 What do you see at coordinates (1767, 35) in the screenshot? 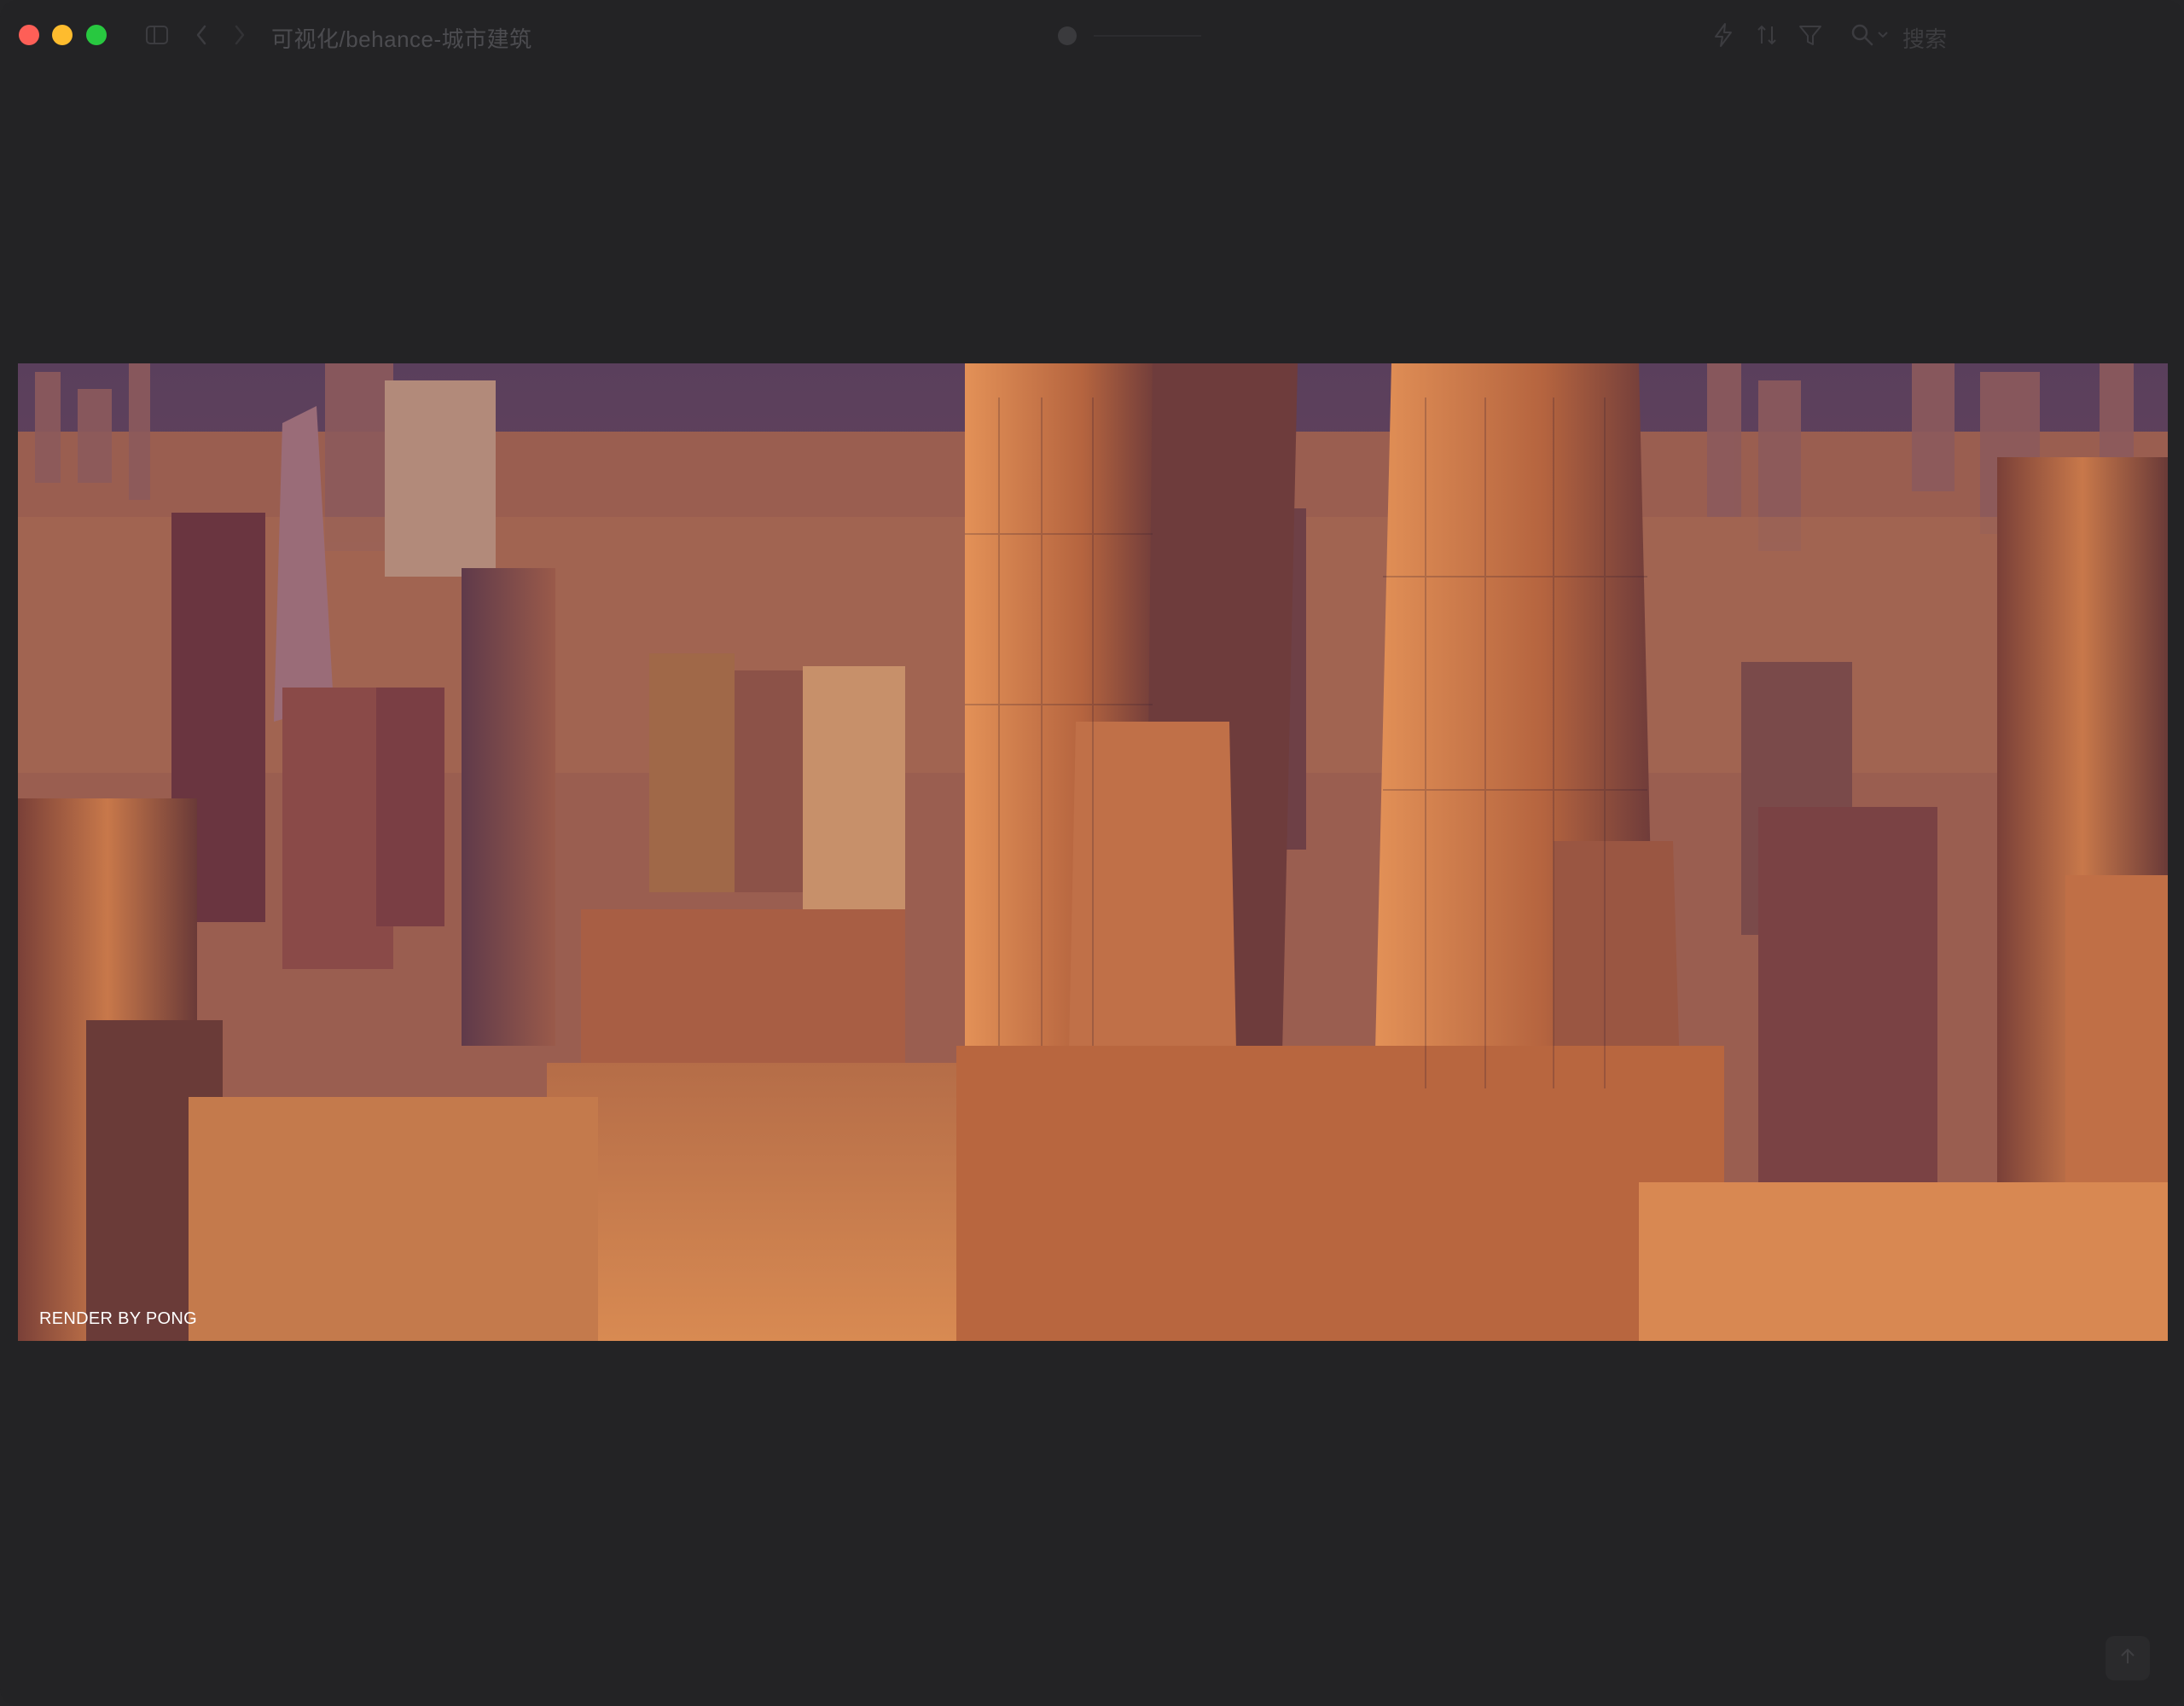
I see `sort-icon` at bounding box center [1767, 35].